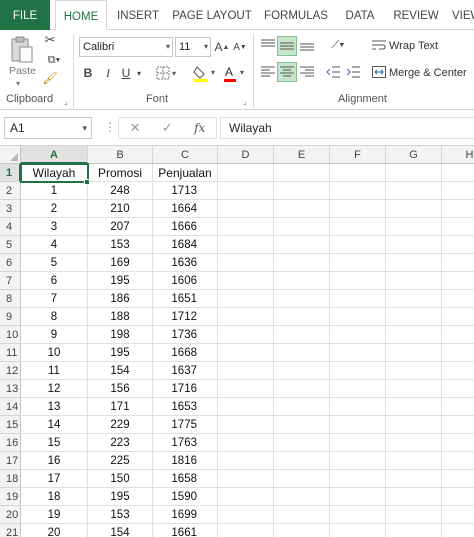  I want to click on row-header: 3, so click(10, 209).